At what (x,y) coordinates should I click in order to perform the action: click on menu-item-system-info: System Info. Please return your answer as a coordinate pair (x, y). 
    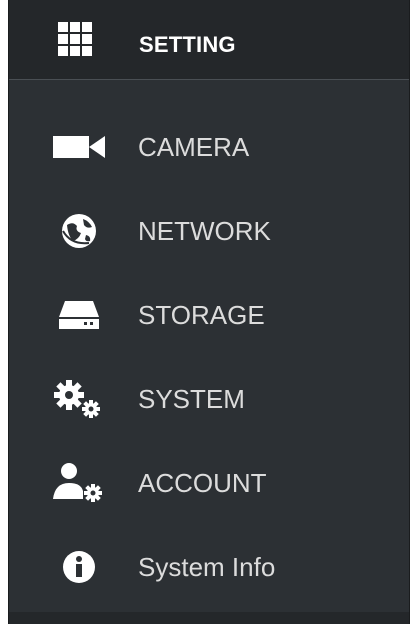
    Looking at the image, I should click on (209, 567).